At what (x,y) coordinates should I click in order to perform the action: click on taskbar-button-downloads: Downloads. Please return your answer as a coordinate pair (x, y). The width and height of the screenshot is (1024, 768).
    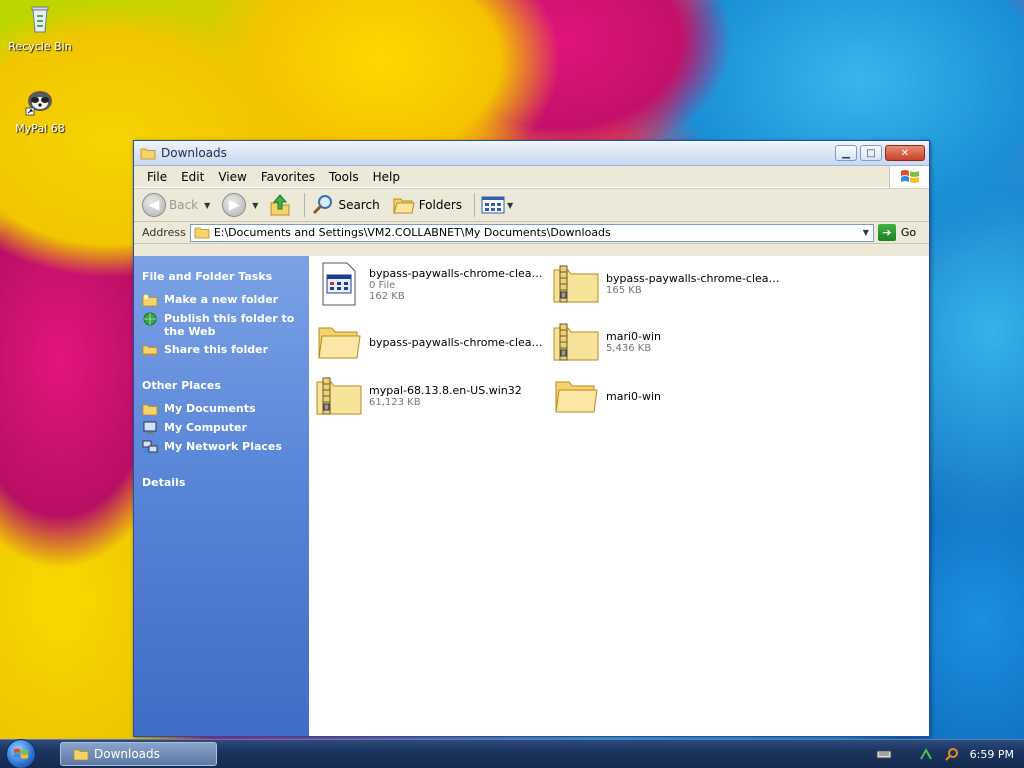
    Looking at the image, I should click on (138, 754).